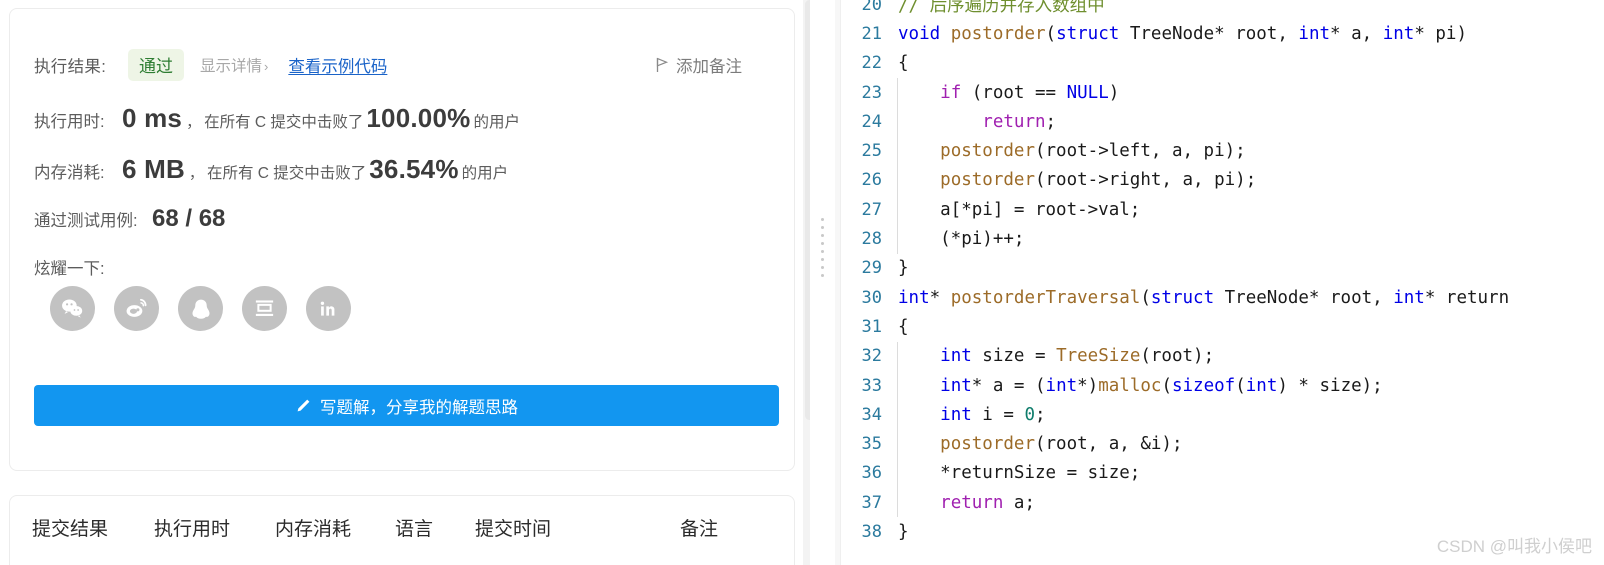 The width and height of the screenshot is (1604, 565). I want to click on code-token: (root ==, so click(1014, 92).